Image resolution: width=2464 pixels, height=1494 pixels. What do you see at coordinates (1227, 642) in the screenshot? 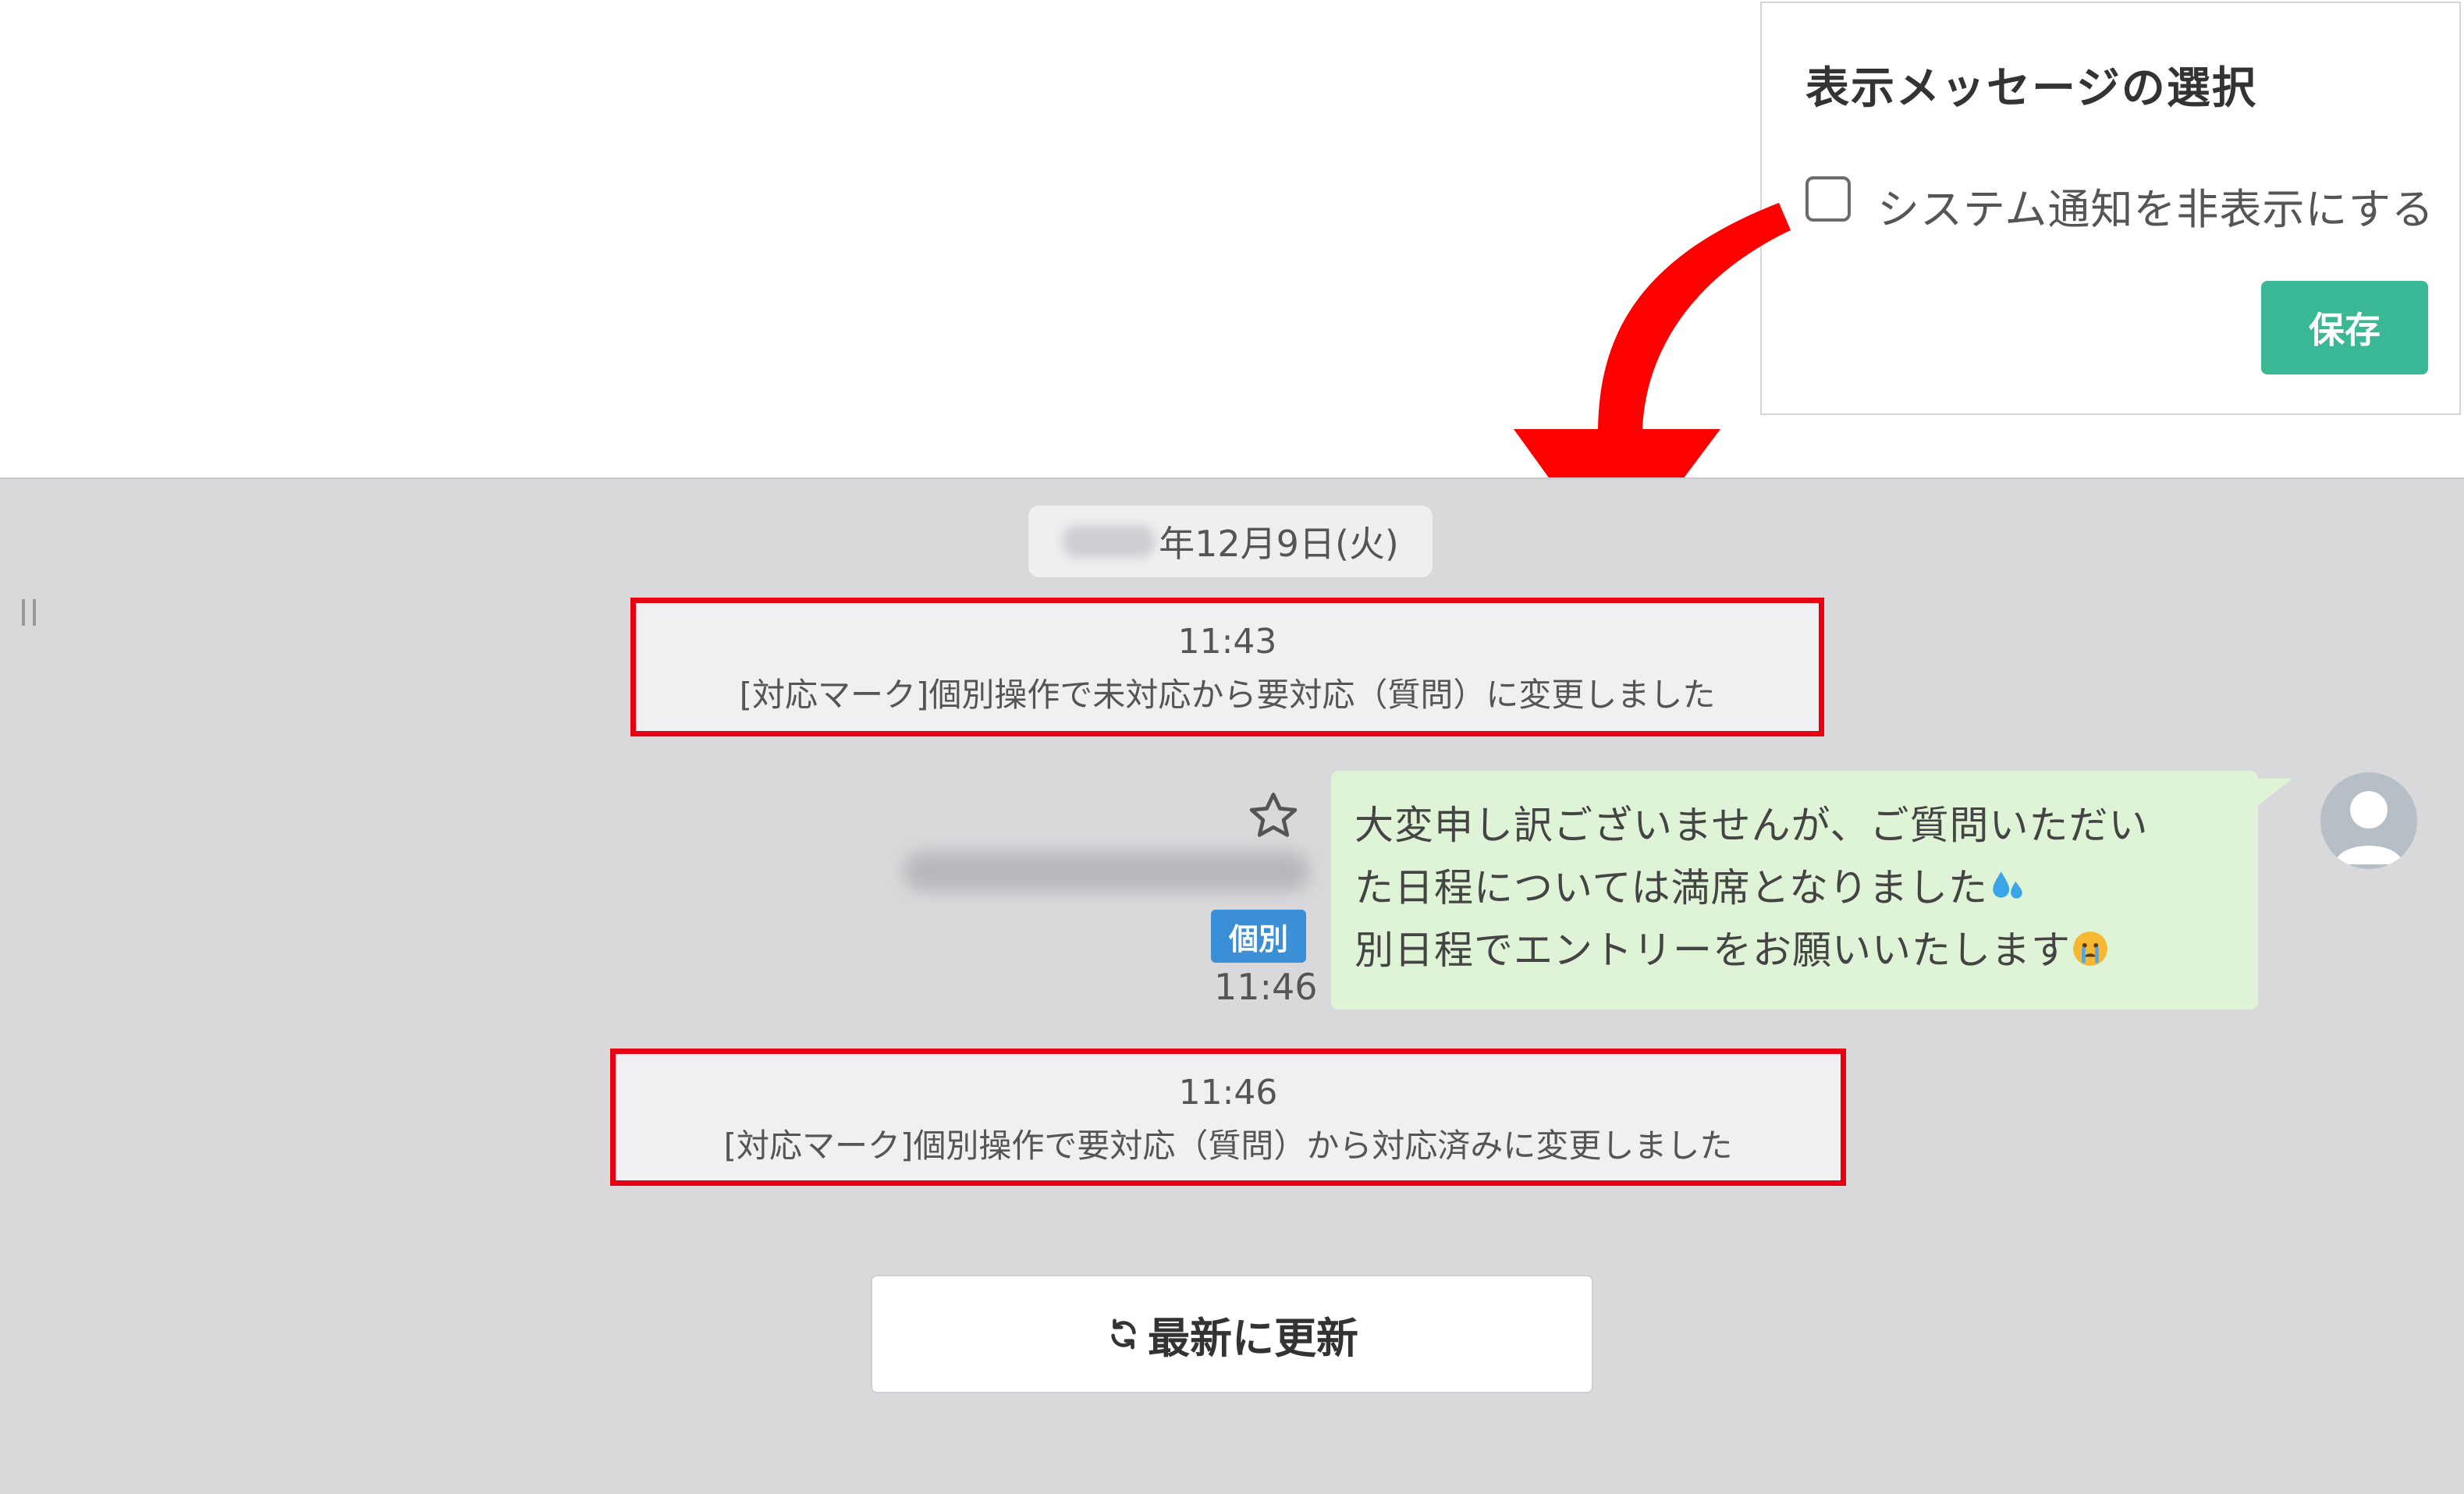
I see `system-message-time: 11:43` at bounding box center [1227, 642].